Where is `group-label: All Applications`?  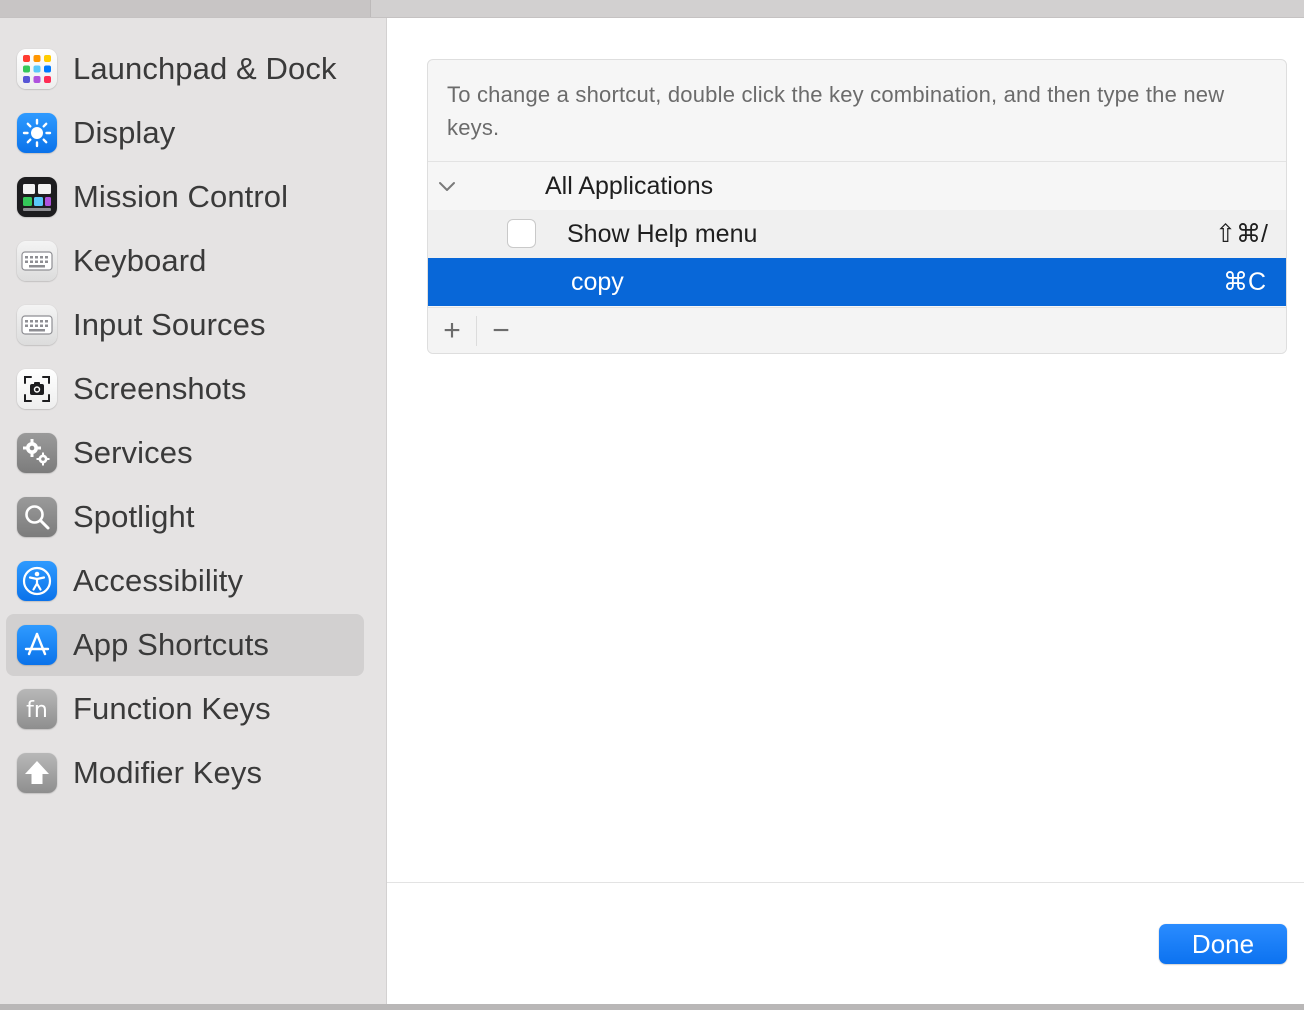 group-label: All Applications is located at coordinates (629, 185).